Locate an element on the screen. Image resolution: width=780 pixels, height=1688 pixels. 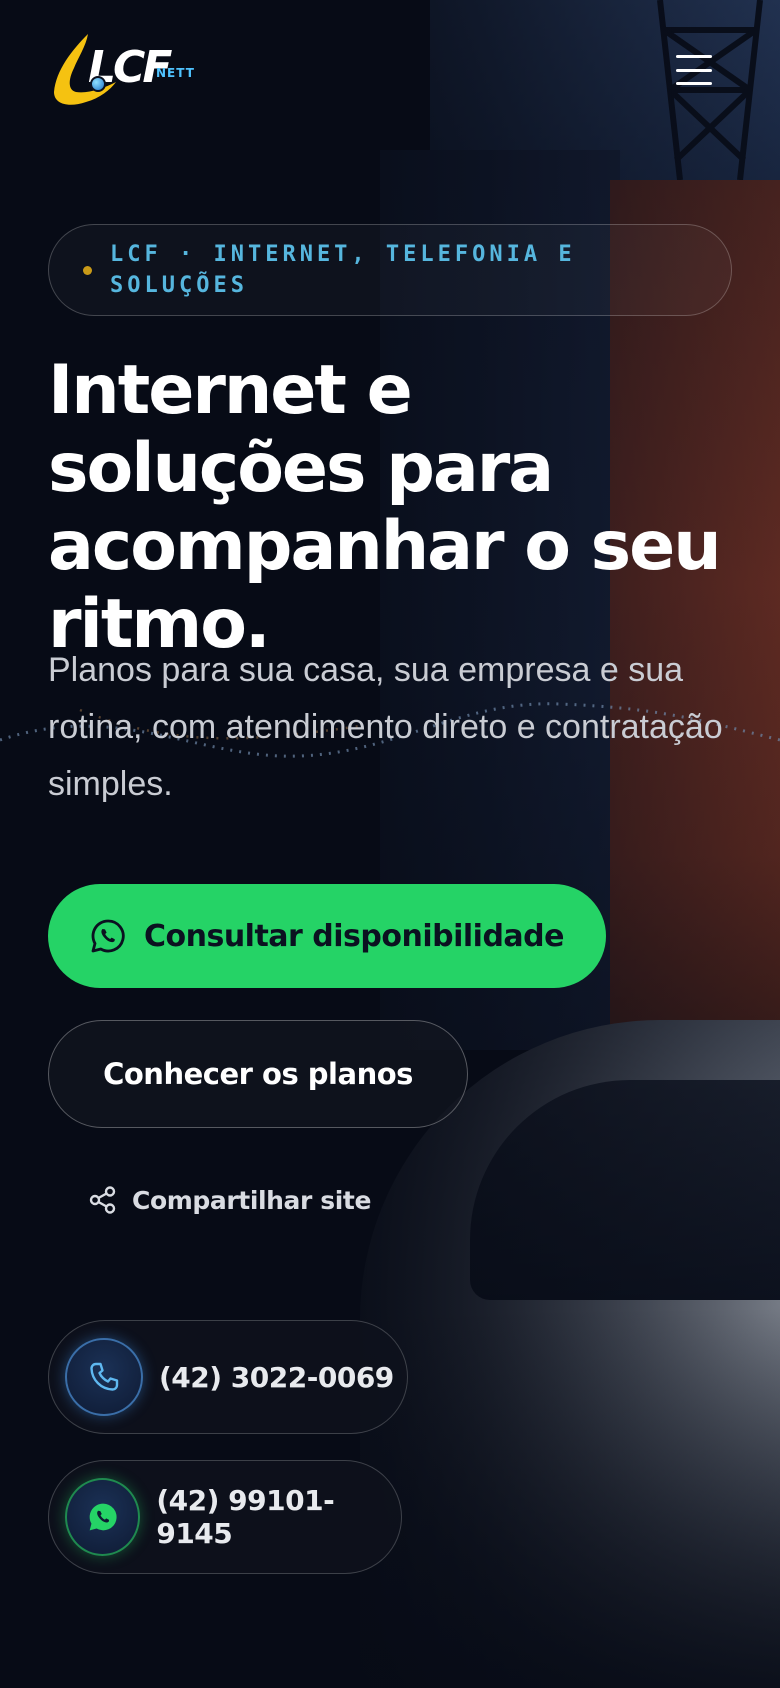
hamburger-menu-button is located at coordinates (694, 70).